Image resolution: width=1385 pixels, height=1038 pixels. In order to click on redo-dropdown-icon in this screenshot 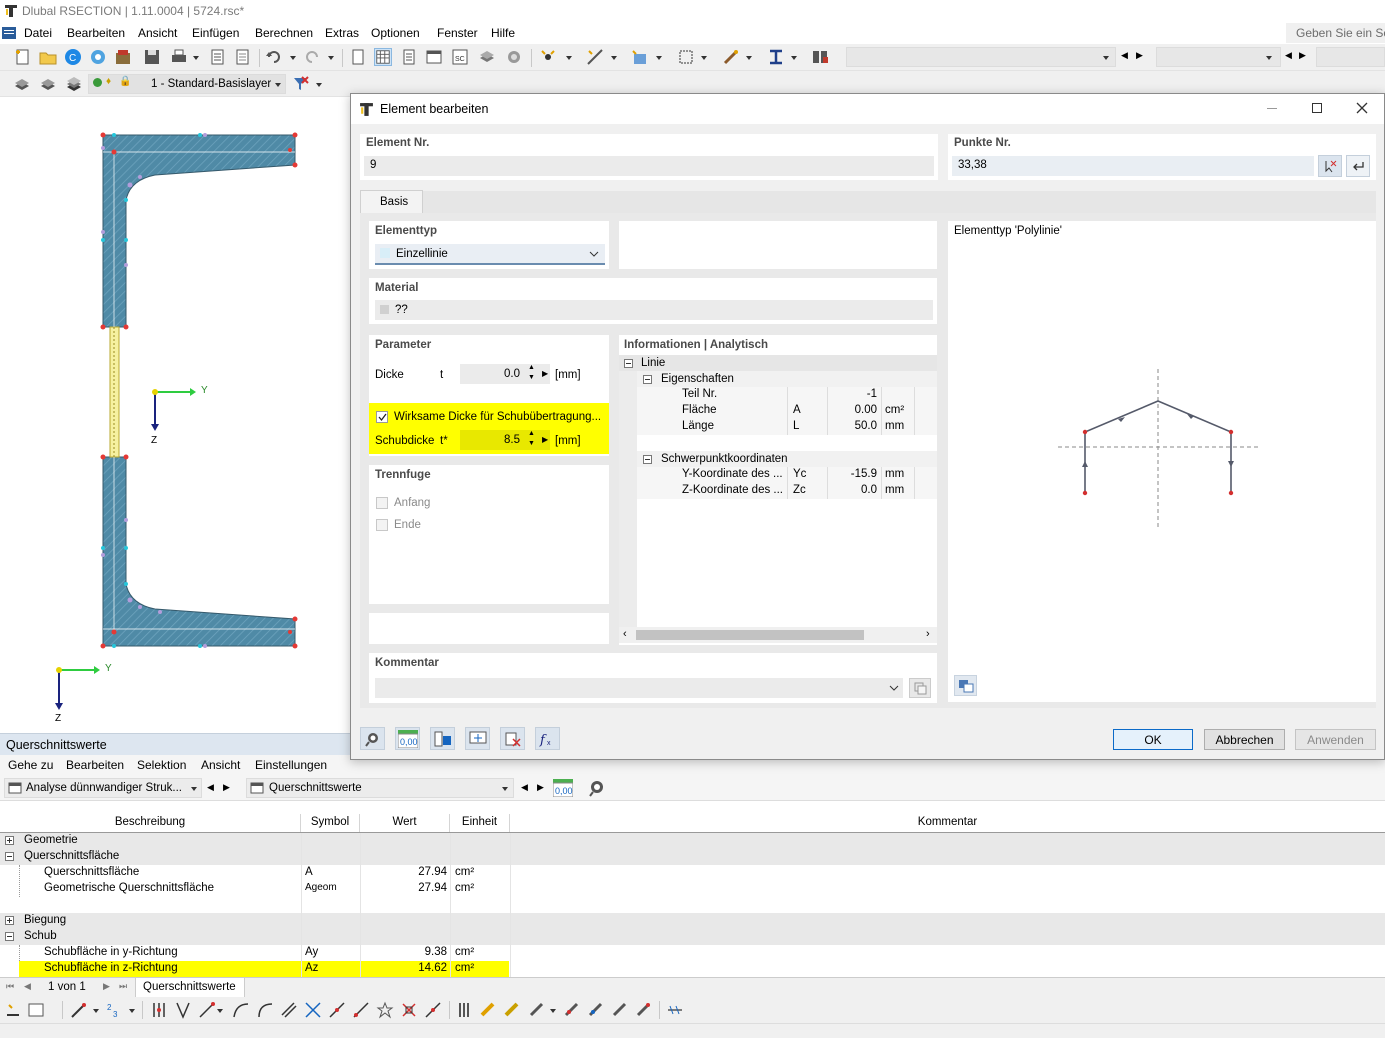, I will do `click(331, 58)`.